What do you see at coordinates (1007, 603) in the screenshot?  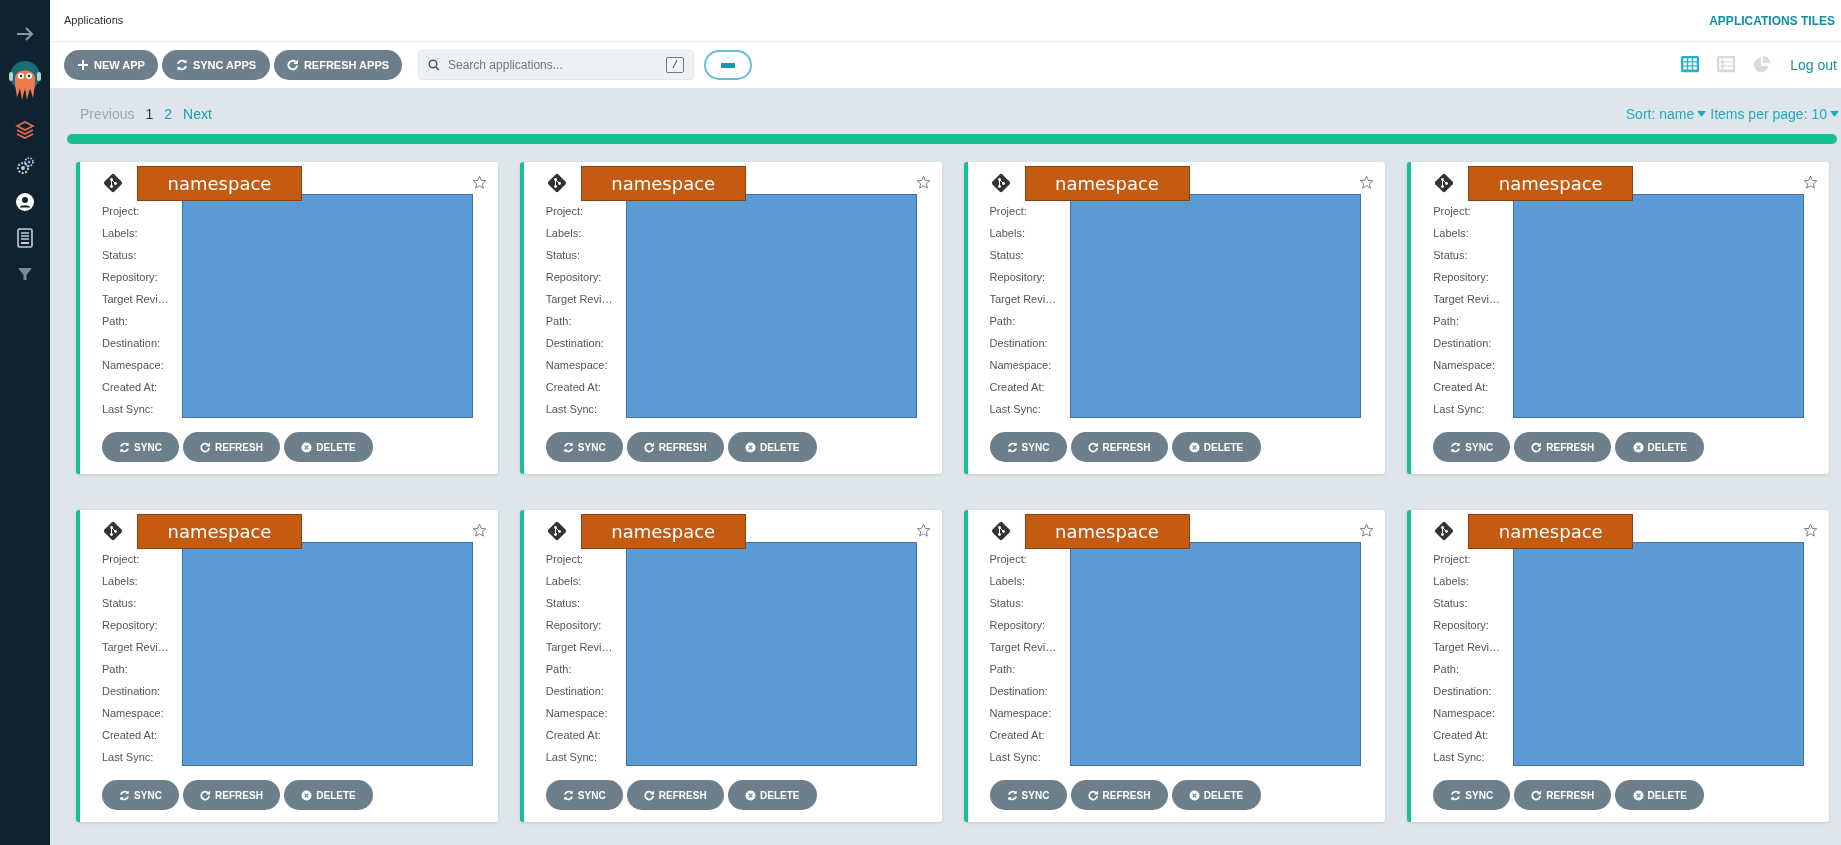 I see `field-label: Status:` at bounding box center [1007, 603].